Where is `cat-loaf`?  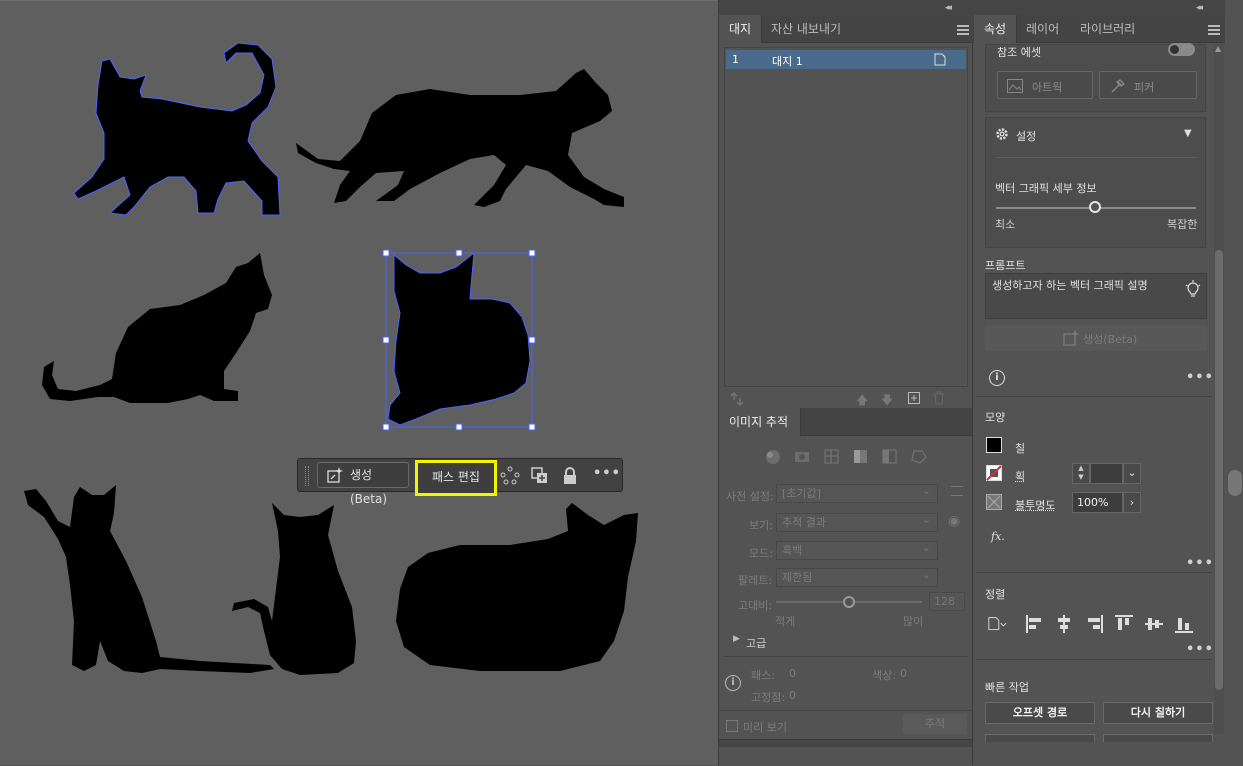
cat-loaf is located at coordinates (517, 587).